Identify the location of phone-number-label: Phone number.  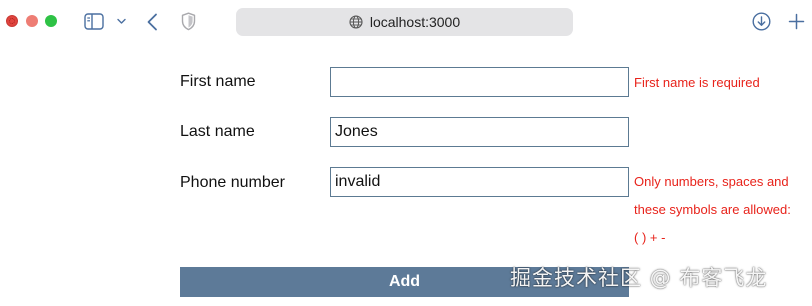
(232, 182).